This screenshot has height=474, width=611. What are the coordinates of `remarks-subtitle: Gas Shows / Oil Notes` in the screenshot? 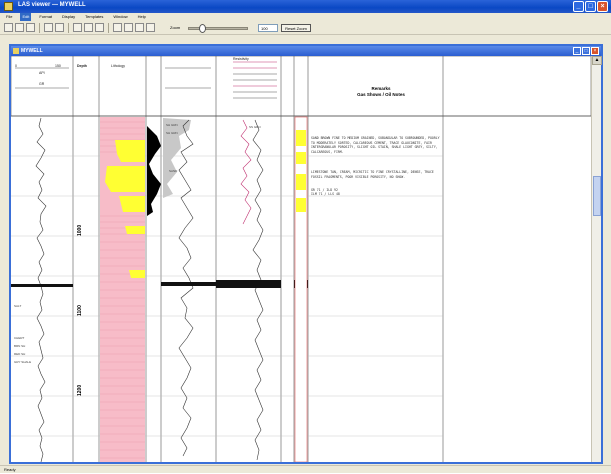 It's located at (381, 94).